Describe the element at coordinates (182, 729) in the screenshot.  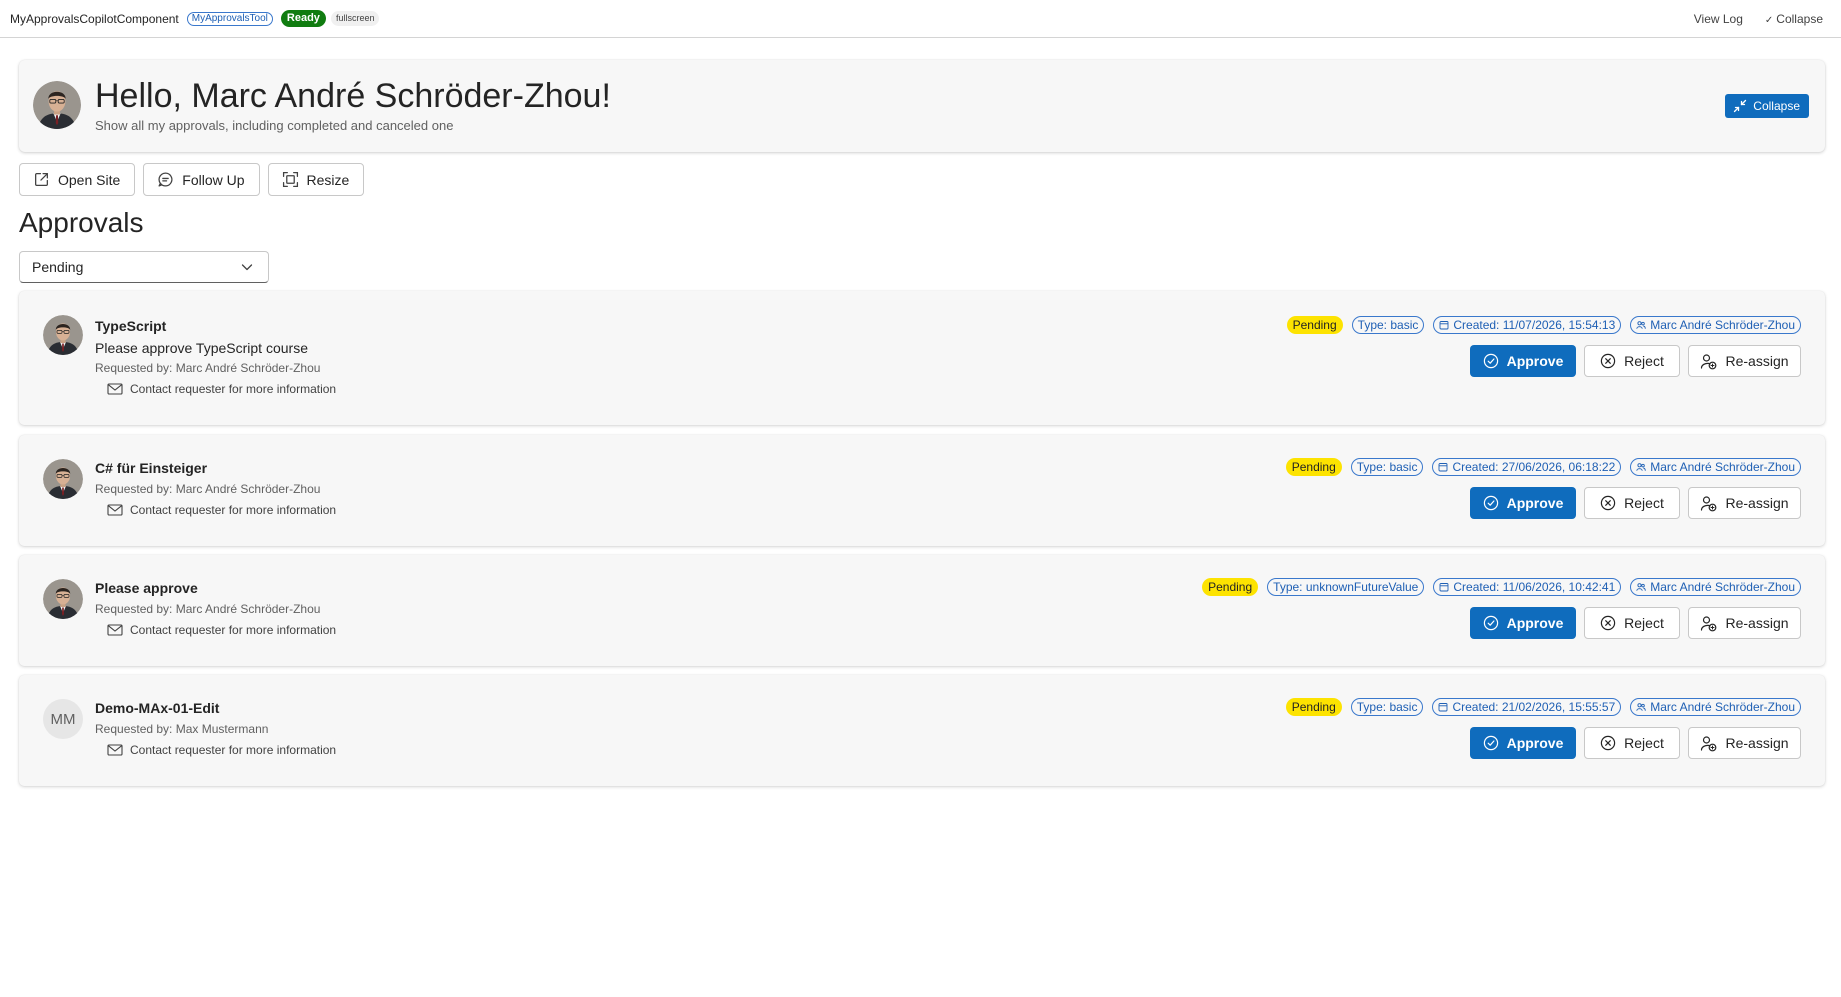
I see `approval-requester: Requested by: Max Mustermann` at that location.